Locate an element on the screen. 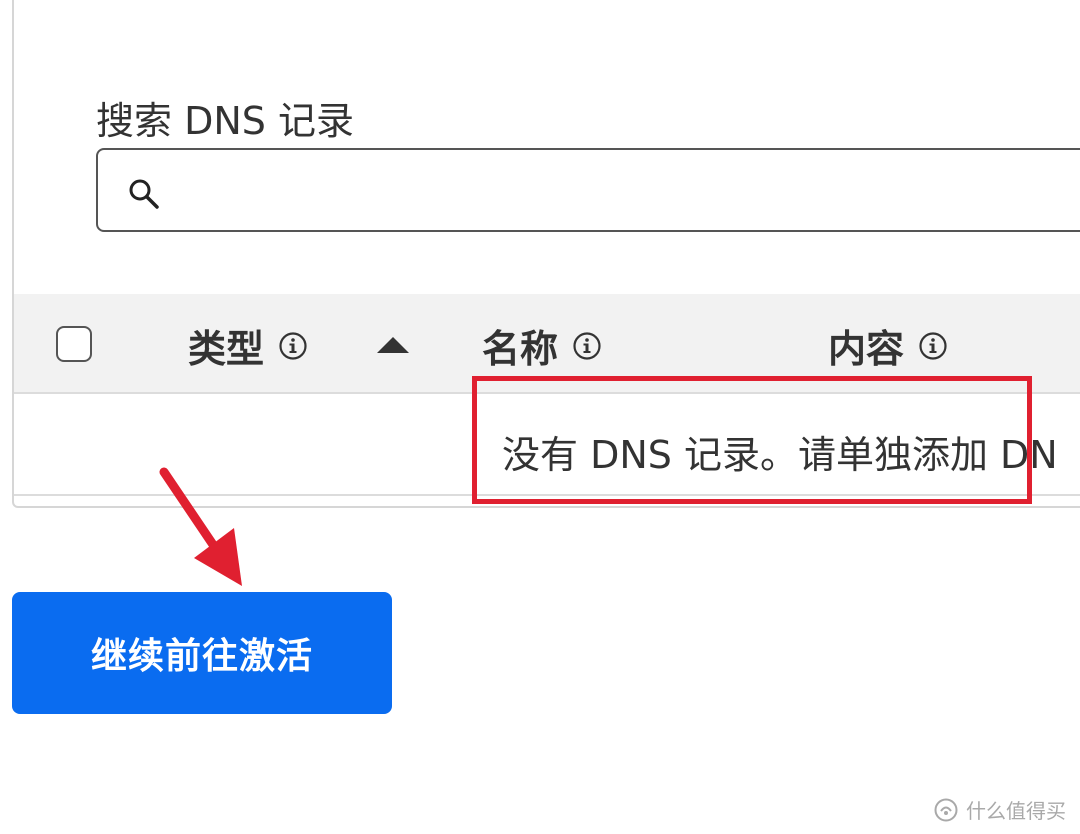 The image size is (1080, 834). select-all-checkbox is located at coordinates (74, 344).